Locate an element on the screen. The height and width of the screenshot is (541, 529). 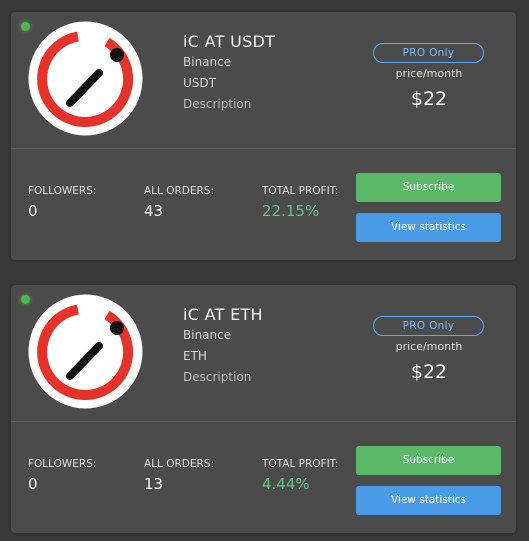
profit-value: 22.15% is located at coordinates (291, 211).